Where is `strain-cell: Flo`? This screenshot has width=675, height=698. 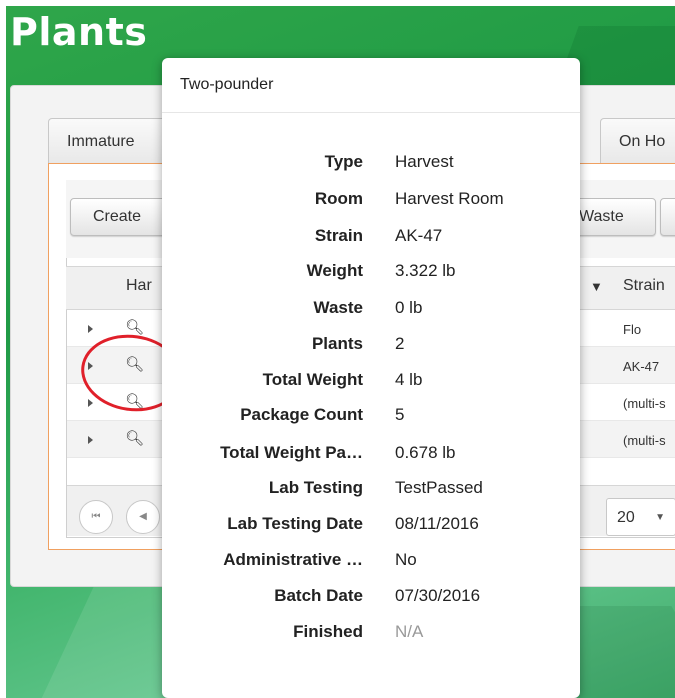 strain-cell: Flo is located at coordinates (632, 329).